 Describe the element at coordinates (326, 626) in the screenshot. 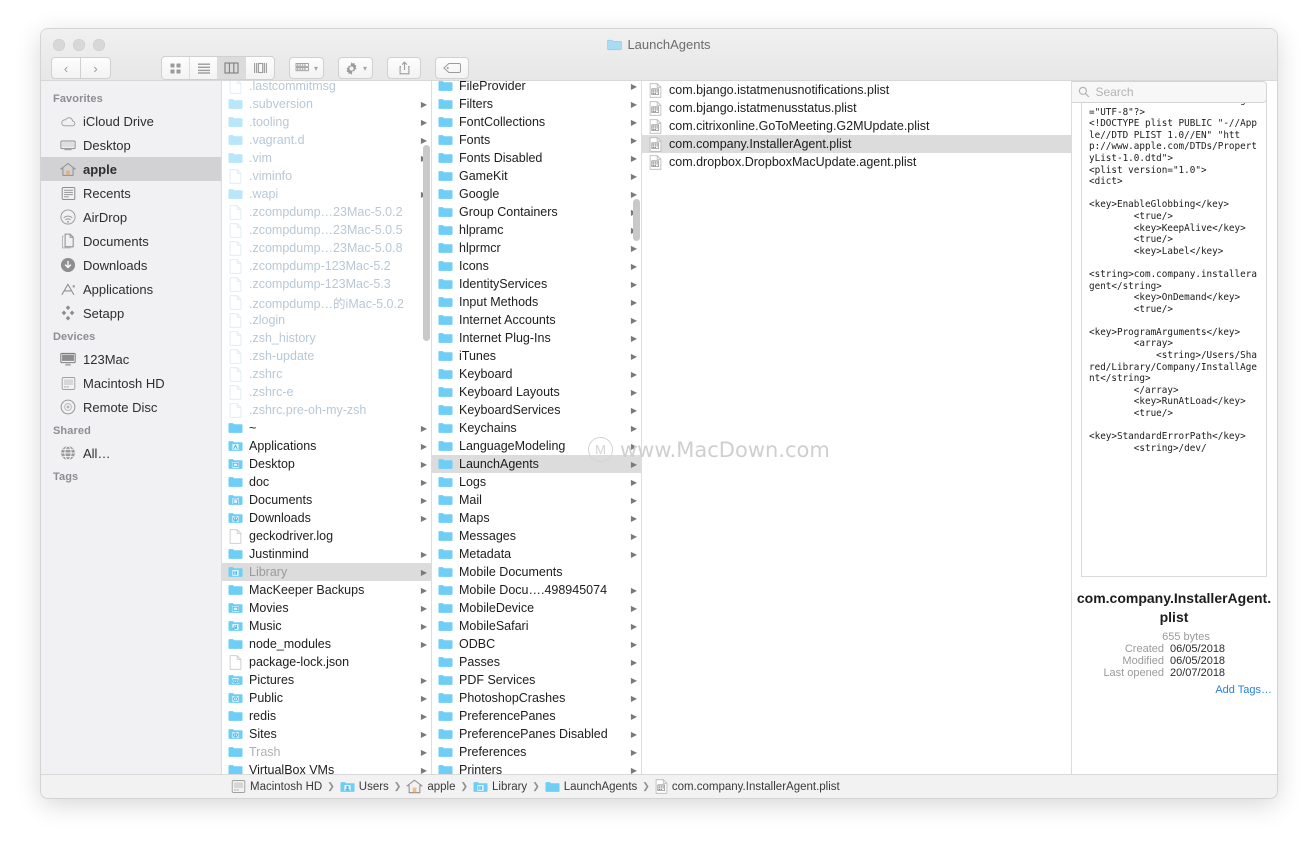

I see `file-row: Music ▶` at that location.